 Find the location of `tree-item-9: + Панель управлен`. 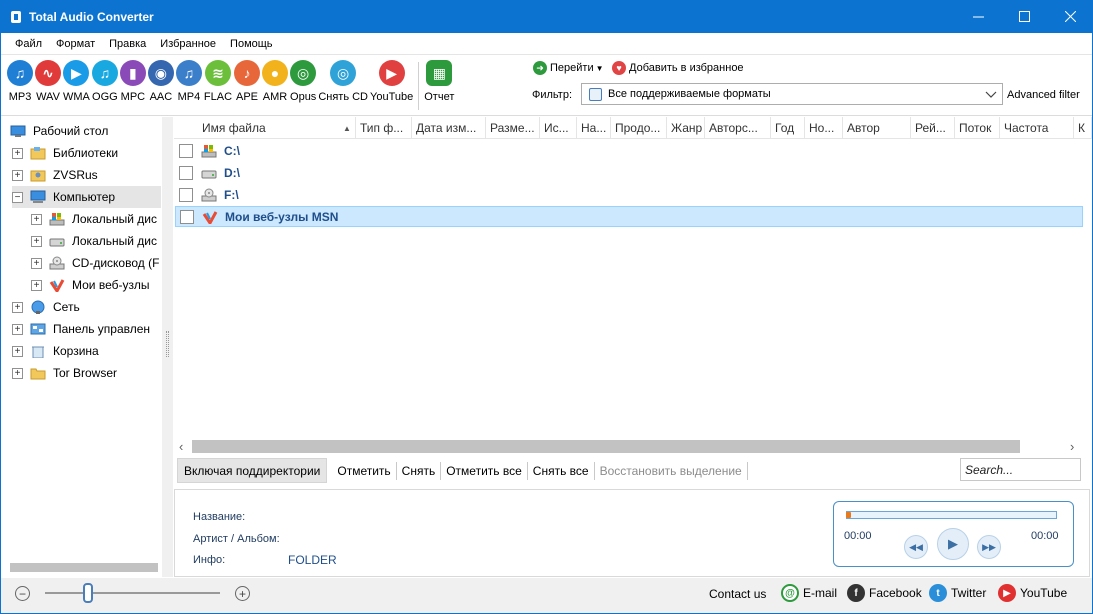

tree-item-9: + Панель управлен is located at coordinates (86, 329).